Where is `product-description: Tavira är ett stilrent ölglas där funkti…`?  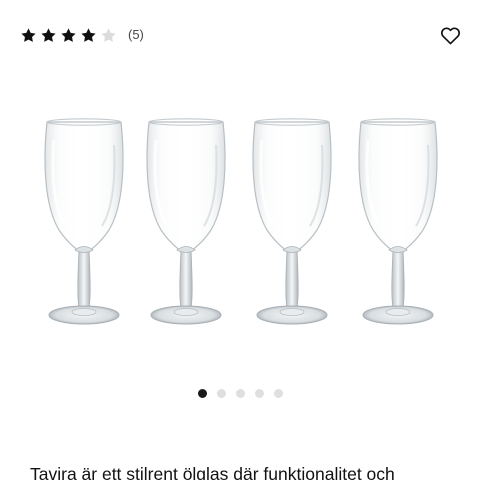 product-description: Tavira är ett stilrent ölglas där funkti… is located at coordinates (212, 472).